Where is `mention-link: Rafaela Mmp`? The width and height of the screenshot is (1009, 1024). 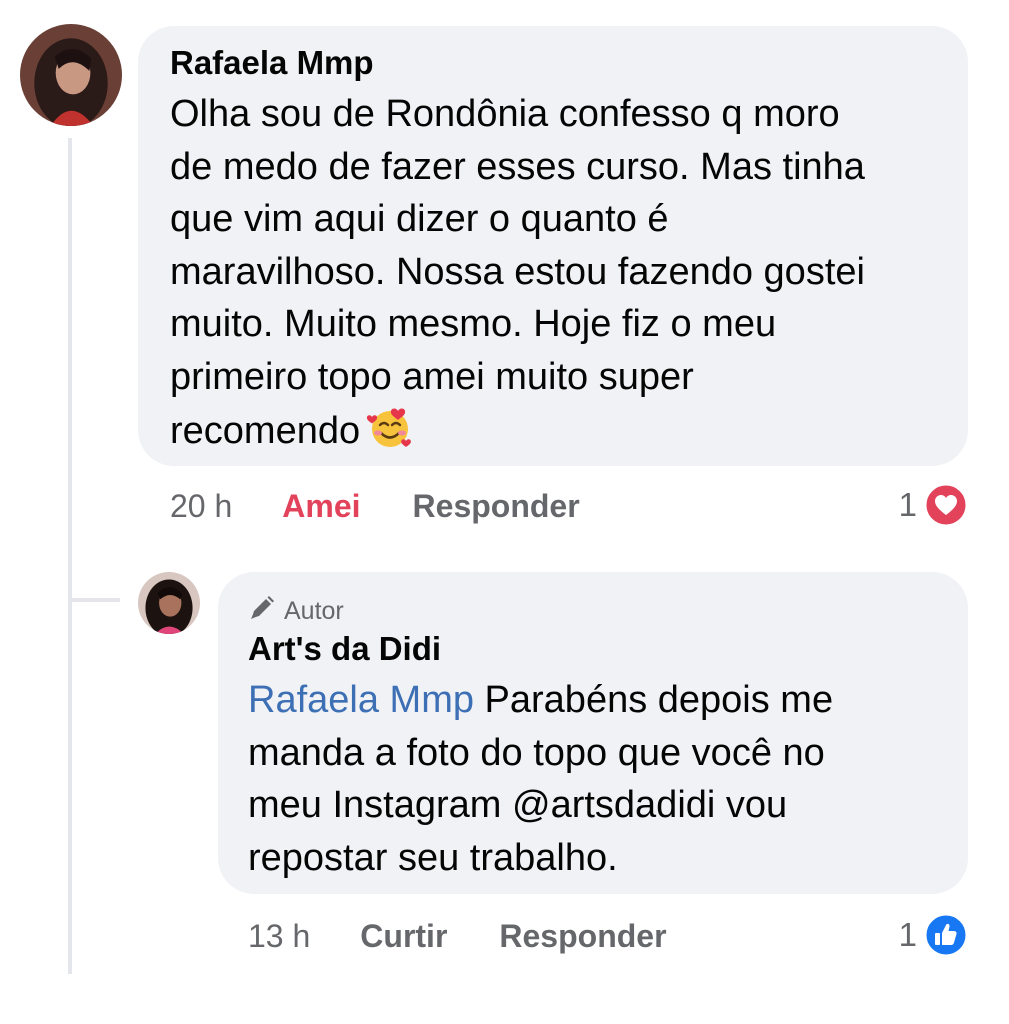 mention-link: Rafaela Mmp is located at coordinates (361, 700).